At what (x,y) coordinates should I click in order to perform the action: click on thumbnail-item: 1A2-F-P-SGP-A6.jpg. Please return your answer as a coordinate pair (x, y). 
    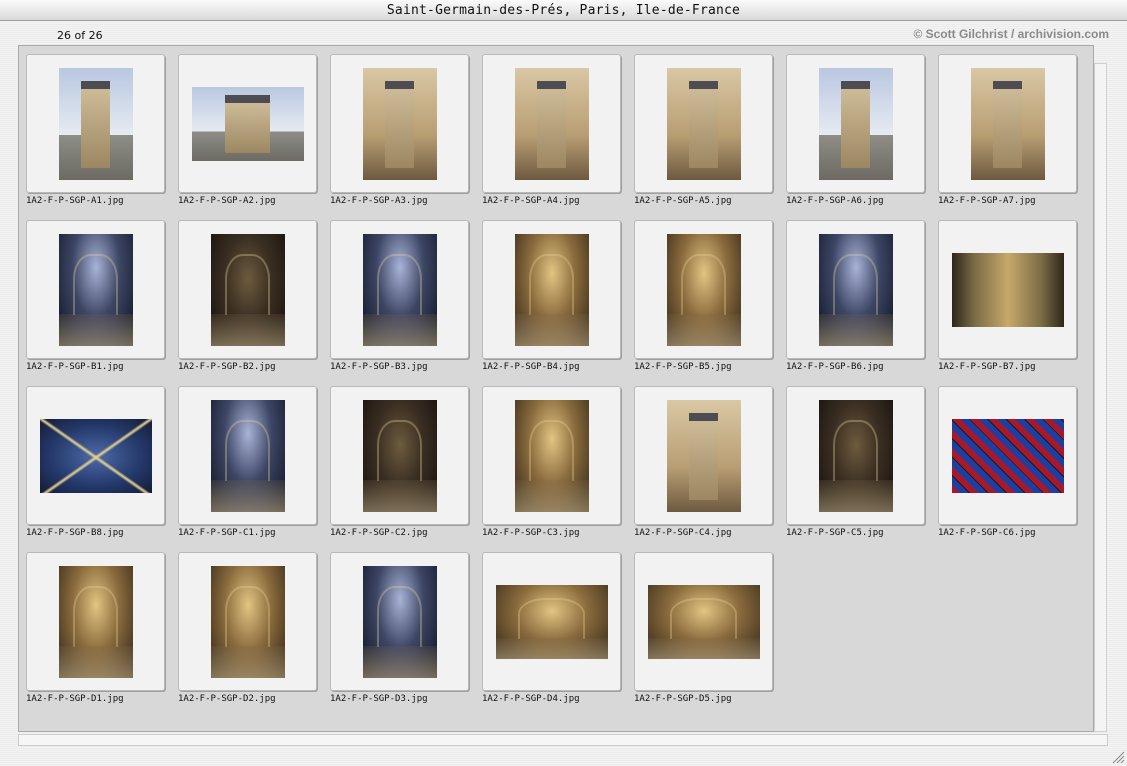
    Looking at the image, I should click on (856, 134).